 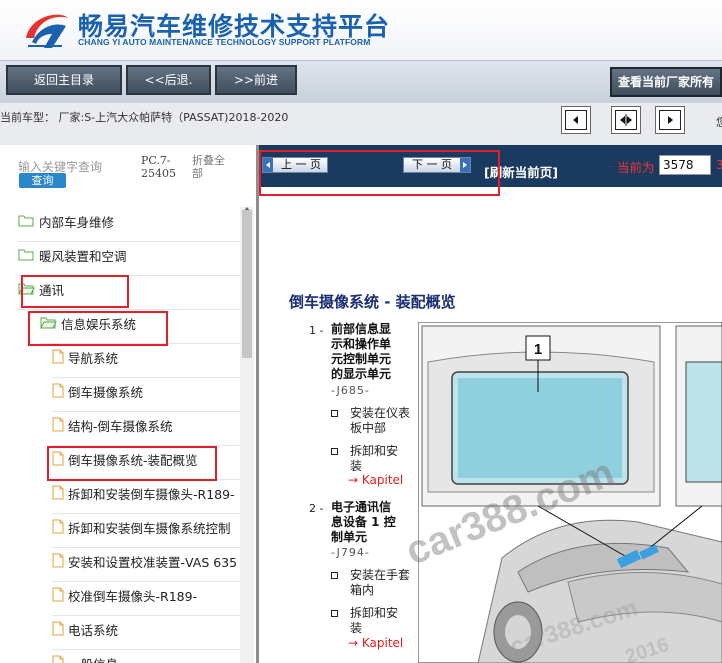 I want to click on tree-item: 安装和设置校准装置-VAS 635, so click(x=146, y=565).